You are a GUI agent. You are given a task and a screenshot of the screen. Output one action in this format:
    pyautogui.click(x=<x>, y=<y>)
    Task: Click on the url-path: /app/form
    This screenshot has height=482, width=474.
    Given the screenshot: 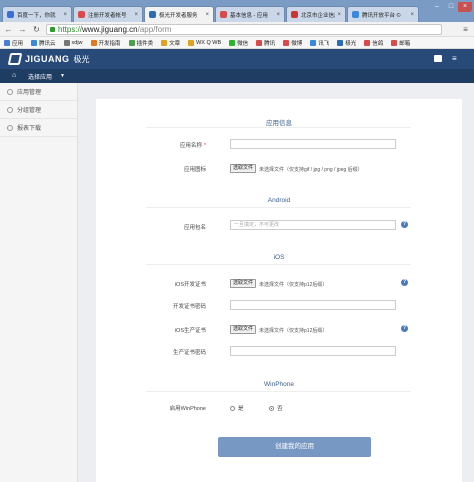 What is the action you would take?
    pyautogui.click(x=154, y=29)
    